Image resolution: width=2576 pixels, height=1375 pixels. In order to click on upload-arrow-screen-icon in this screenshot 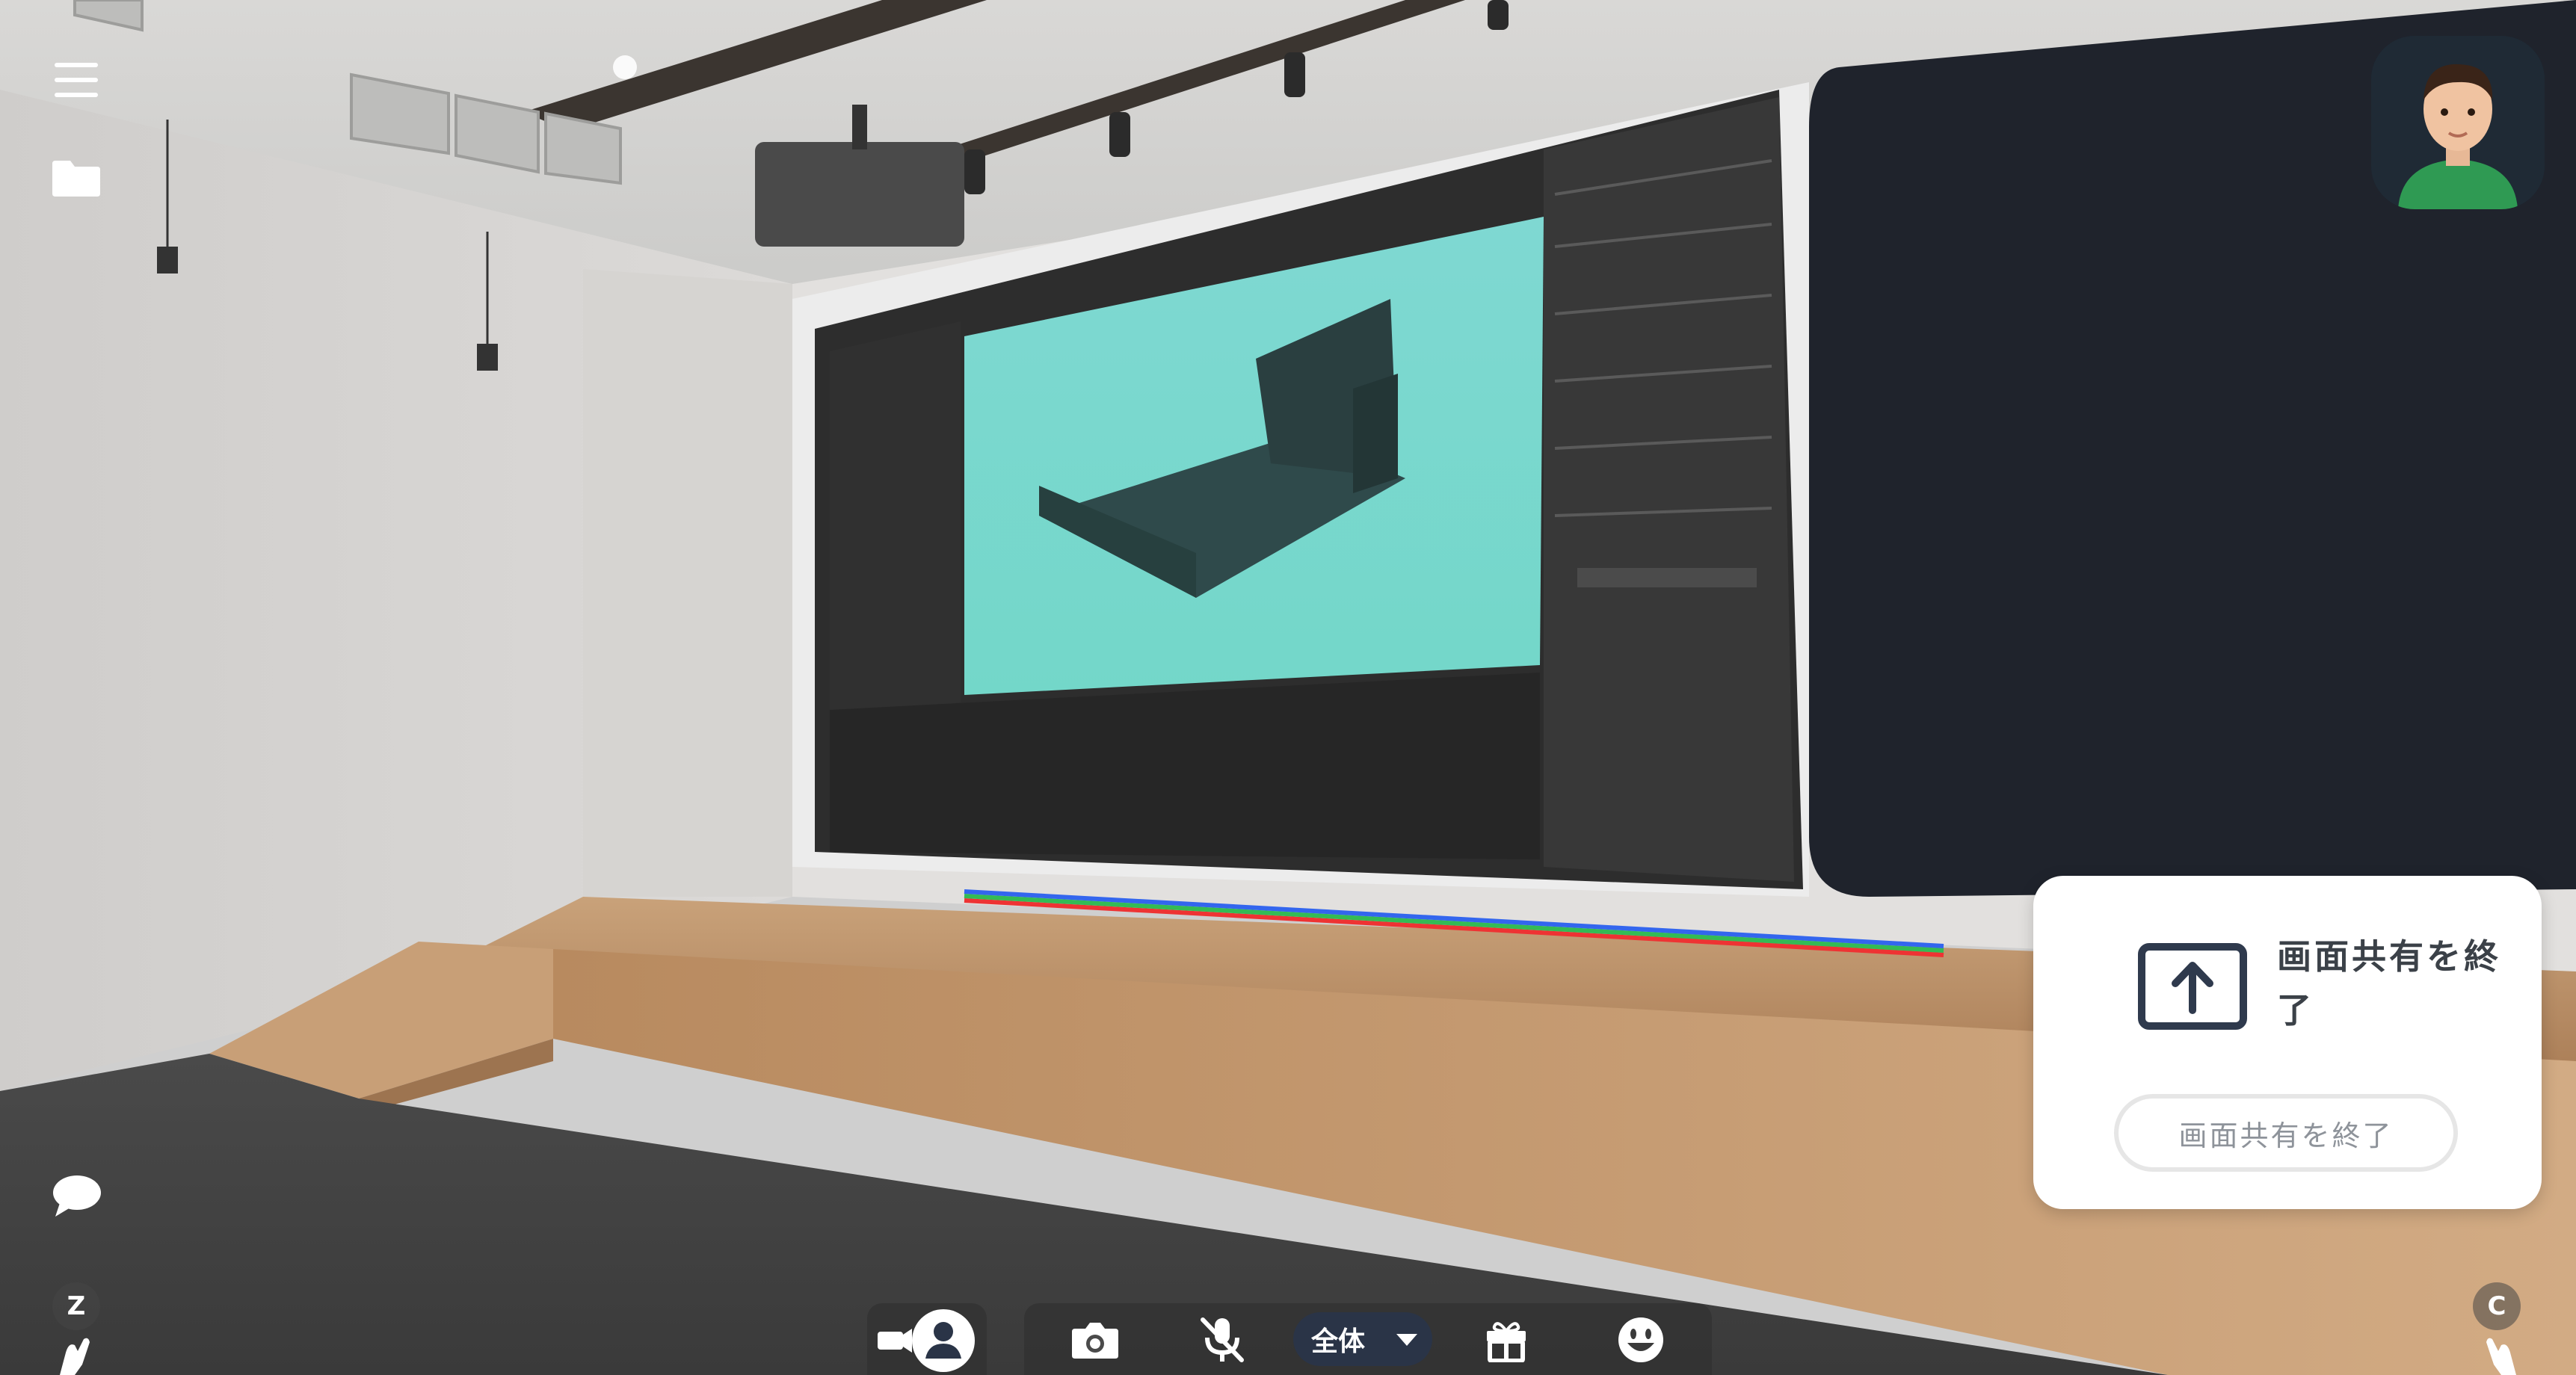, I will do `click(2192, 986)`.